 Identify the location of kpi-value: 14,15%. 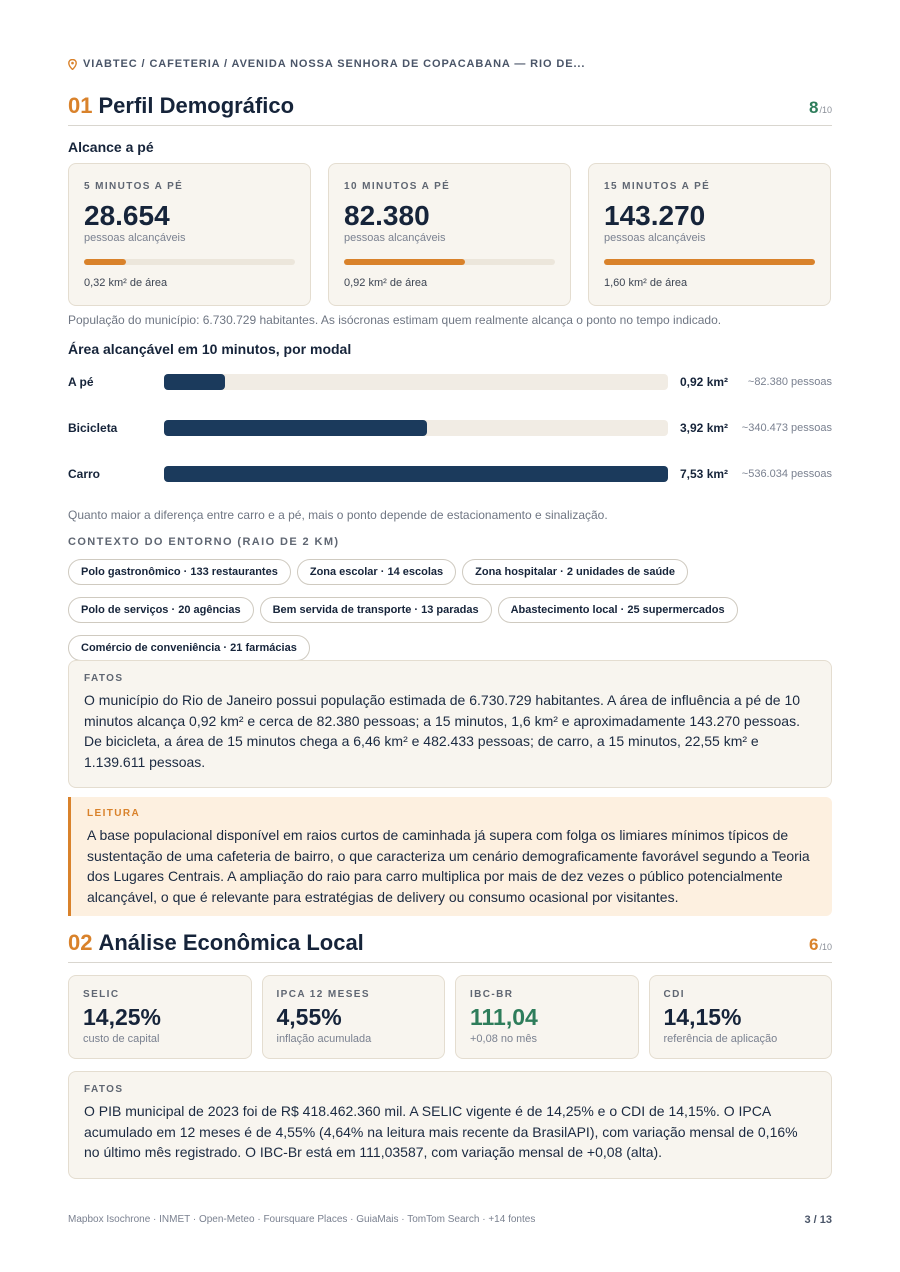
(702, 1017).